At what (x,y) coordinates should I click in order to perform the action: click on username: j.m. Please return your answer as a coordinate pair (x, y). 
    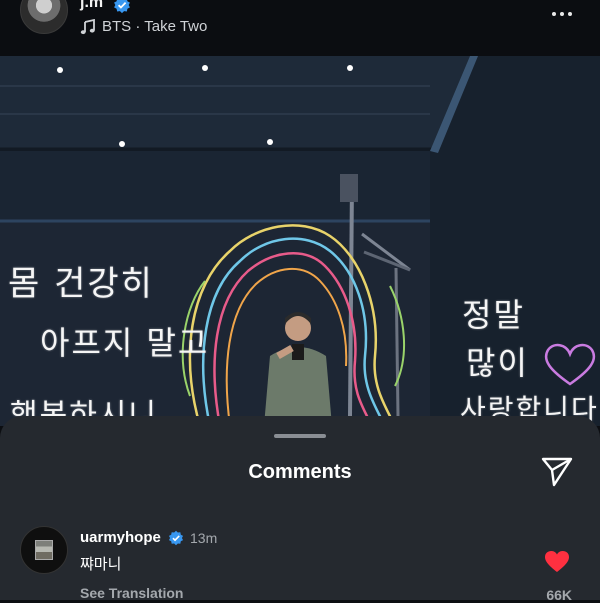
    Looking at the image, I should click on (91, 6).